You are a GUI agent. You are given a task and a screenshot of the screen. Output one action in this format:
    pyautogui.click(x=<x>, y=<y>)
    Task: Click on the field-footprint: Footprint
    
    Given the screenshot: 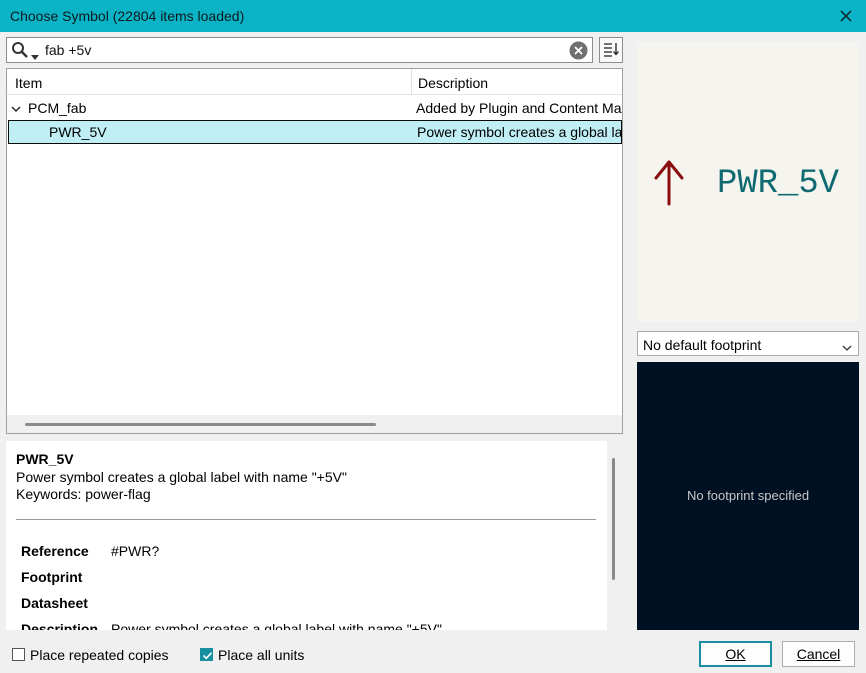 What is the action you would take?
    pyautogui.click(x=52, y=577)
    